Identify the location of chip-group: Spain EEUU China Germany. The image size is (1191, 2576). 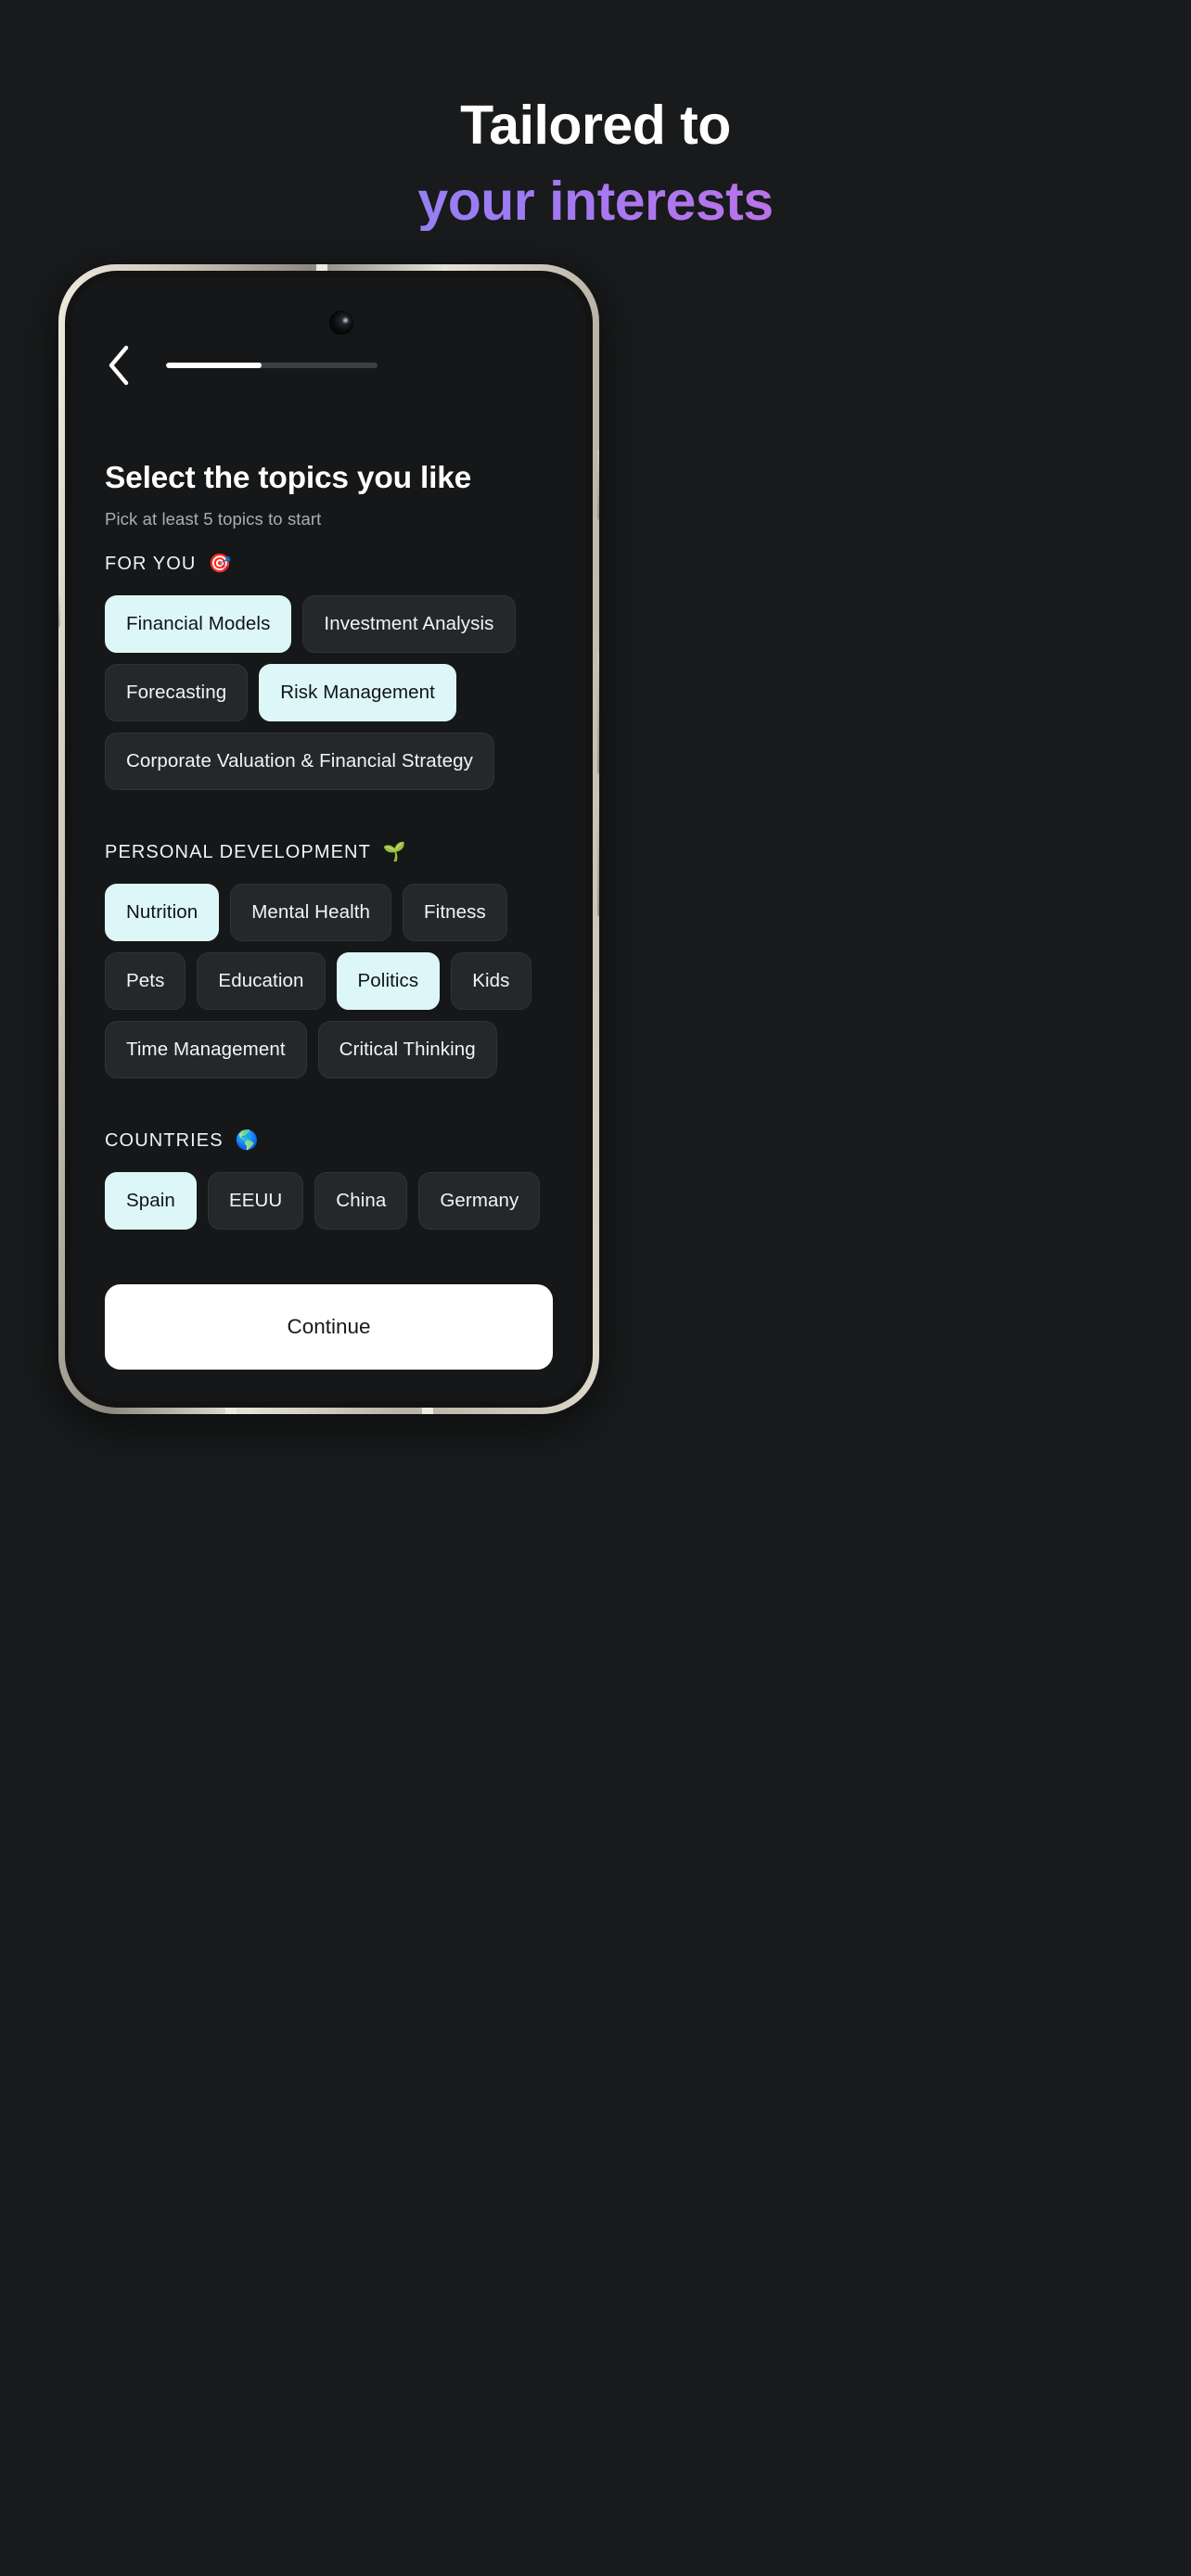
(329, 1200).